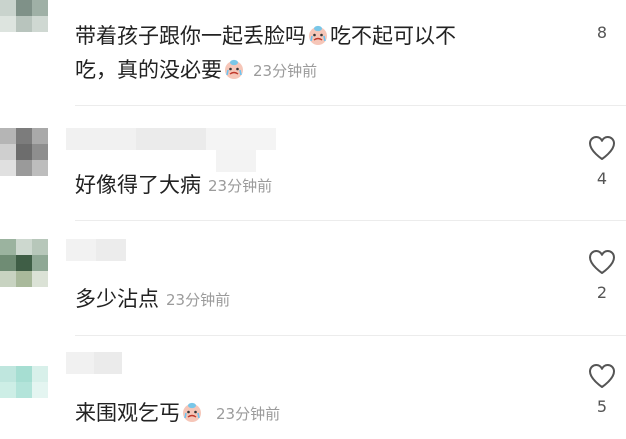 Image resolution: width=626 pixels, height=439 pixels. I want to click on like-button: 5, so click(602, 389).